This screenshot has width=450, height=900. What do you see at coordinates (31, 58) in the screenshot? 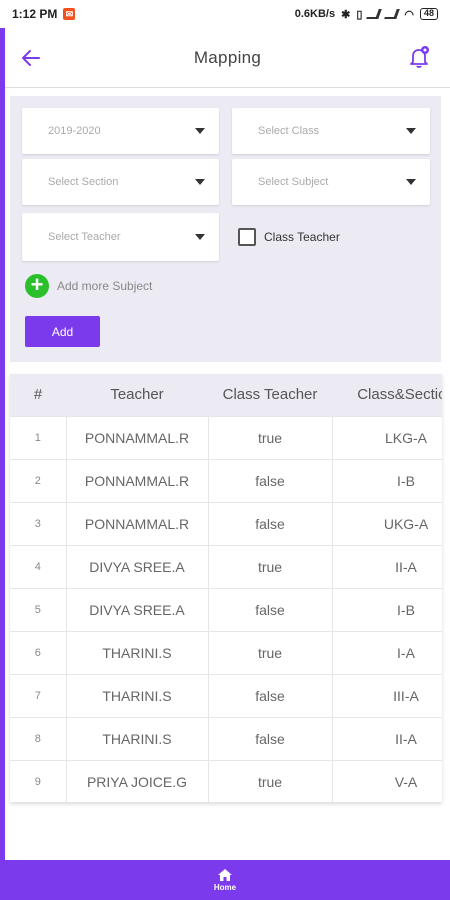
I see `back-arrow-icon` at bounding box center [31, 58].